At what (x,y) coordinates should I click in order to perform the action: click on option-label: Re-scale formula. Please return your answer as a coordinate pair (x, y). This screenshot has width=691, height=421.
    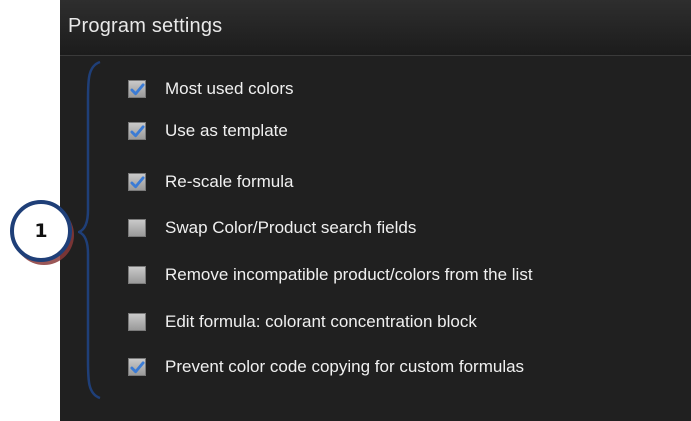
    Looking at the image, I should click on (229, 181).